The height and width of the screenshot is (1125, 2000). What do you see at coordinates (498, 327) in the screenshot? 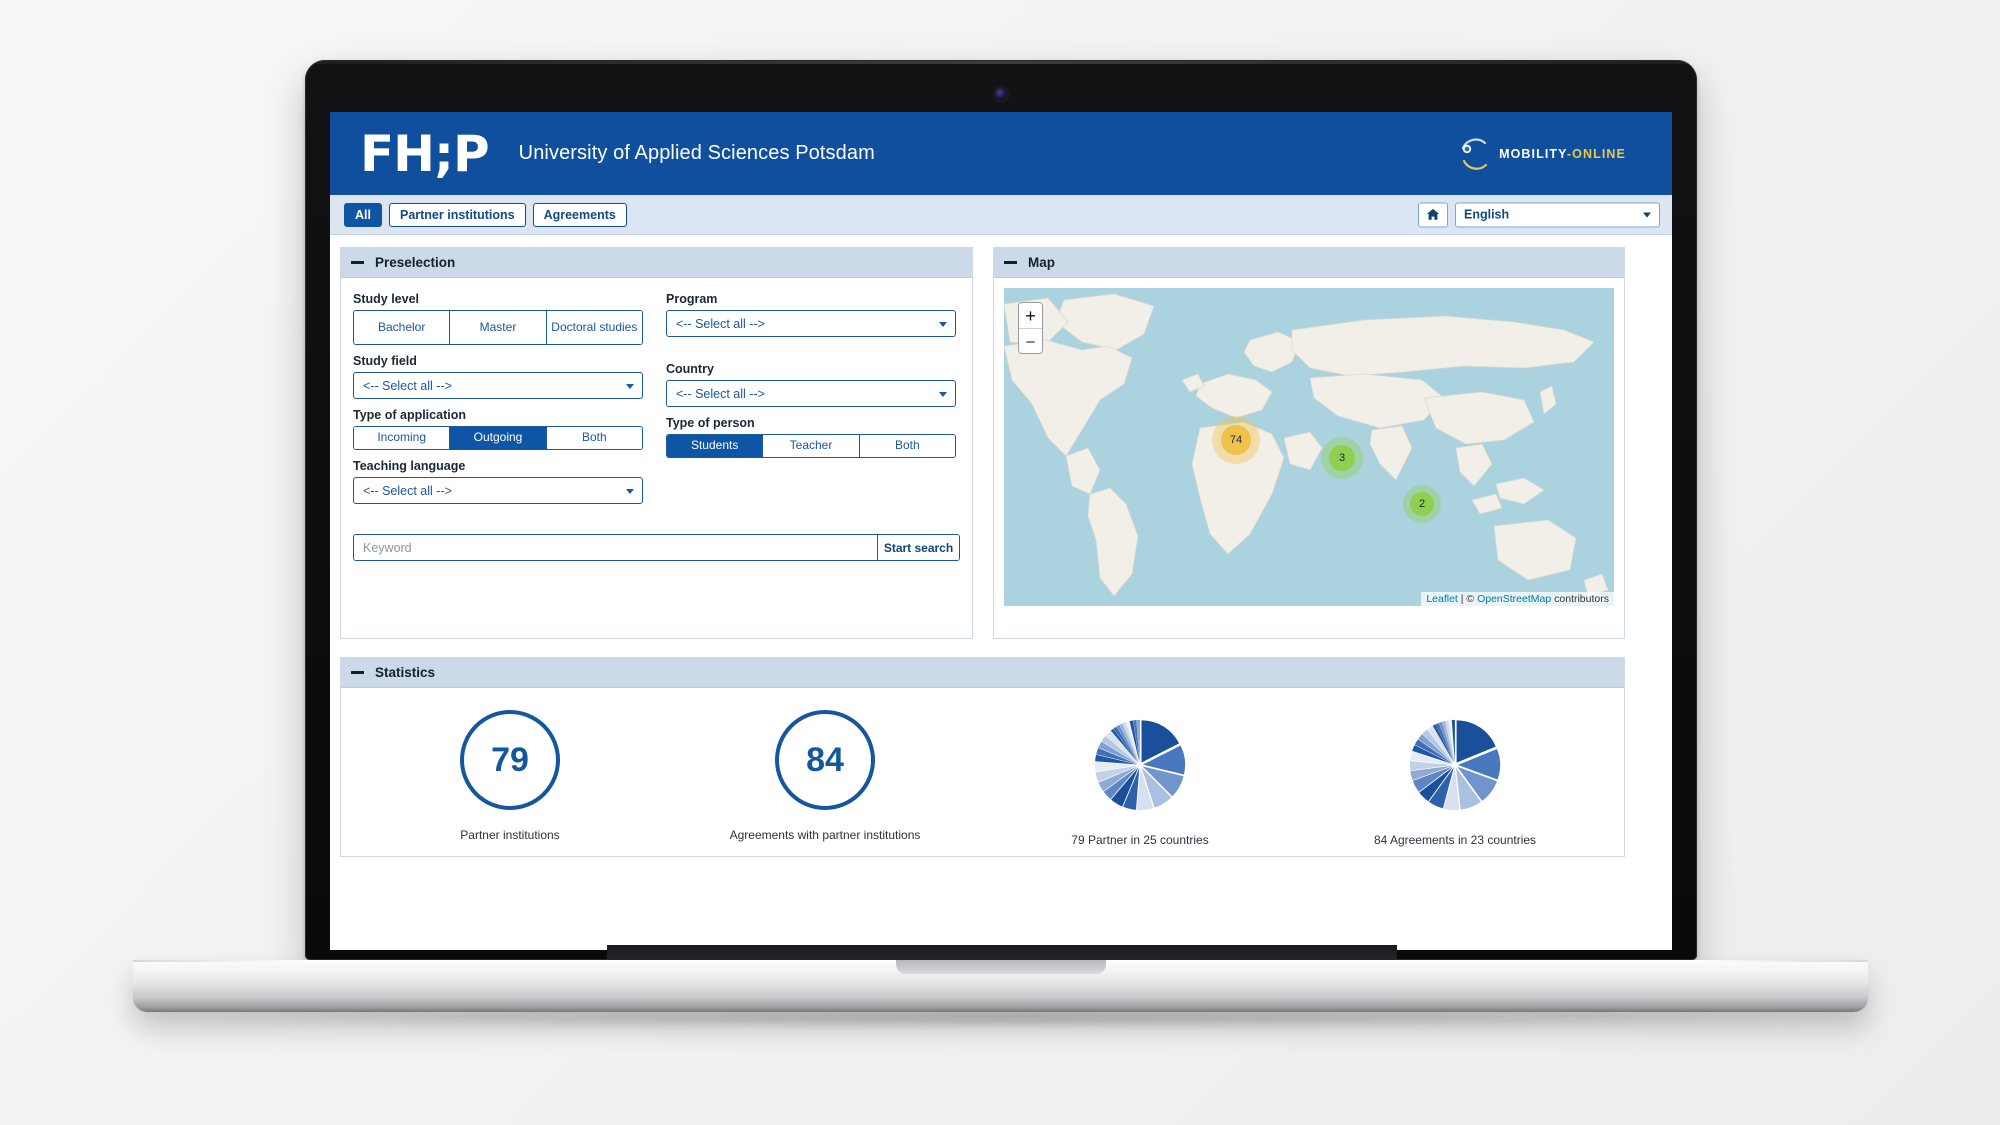
I see `study-level-master: Master` at bounding box center [498, 327].